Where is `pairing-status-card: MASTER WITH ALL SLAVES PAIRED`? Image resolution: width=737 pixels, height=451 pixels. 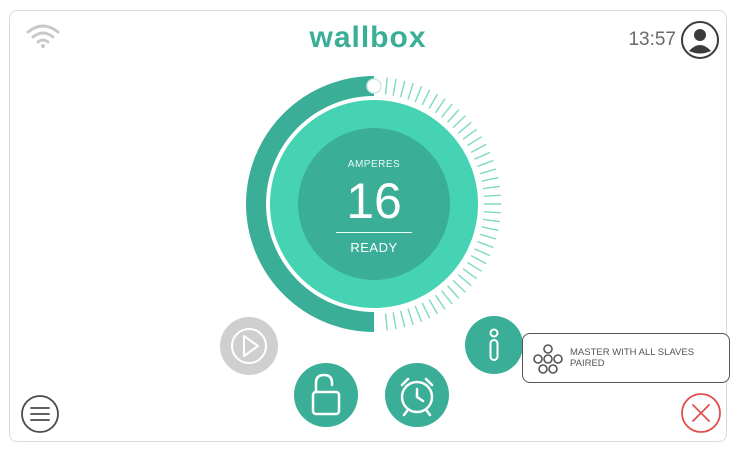 pairing-status-card: MASTER WITH ALL SLAVES PAIRED is located at coordinates (626, 358).